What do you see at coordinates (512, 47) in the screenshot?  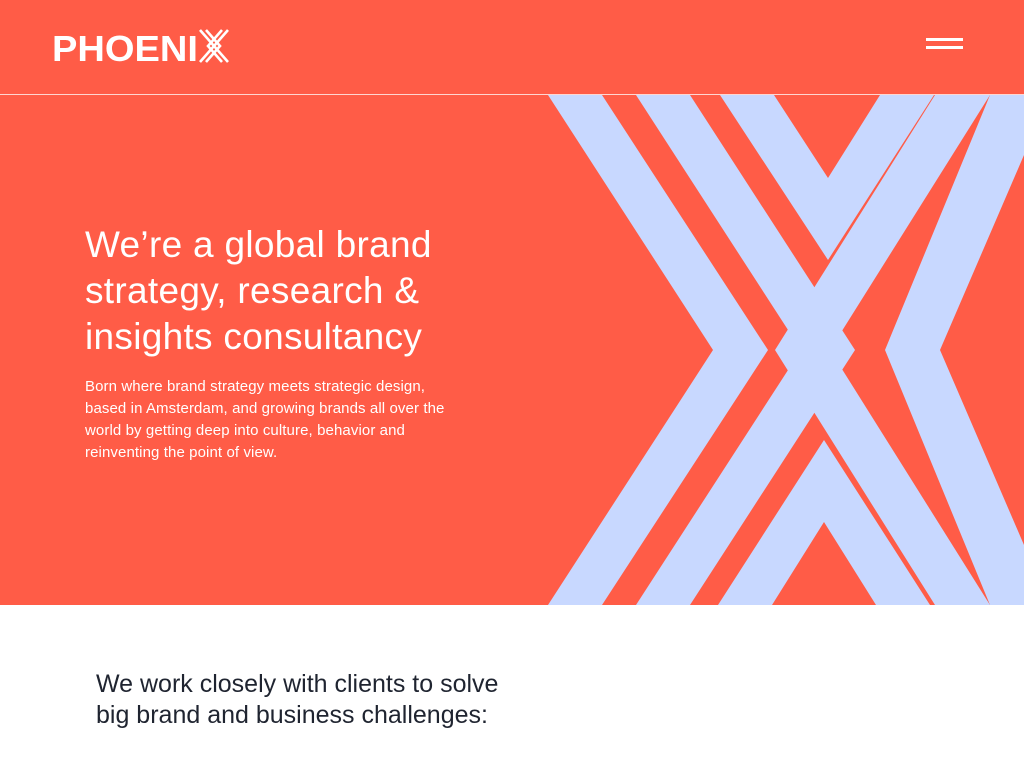 I see `site-header: PHOENI` at bounding box center [512, 47].